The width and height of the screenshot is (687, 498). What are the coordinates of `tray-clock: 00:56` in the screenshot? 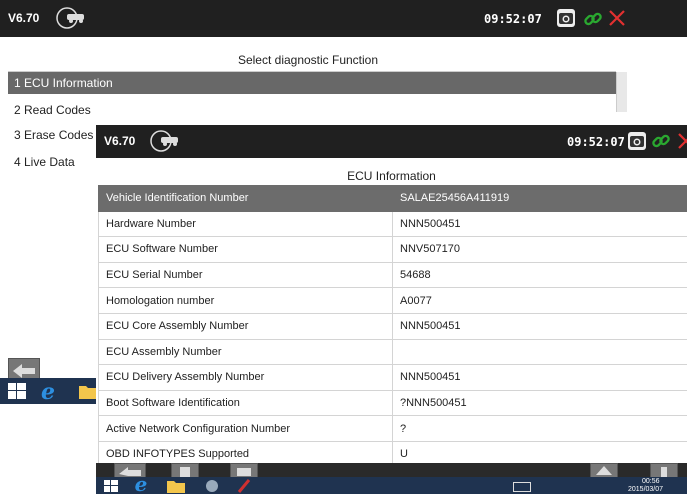 It's located at (651, 481).